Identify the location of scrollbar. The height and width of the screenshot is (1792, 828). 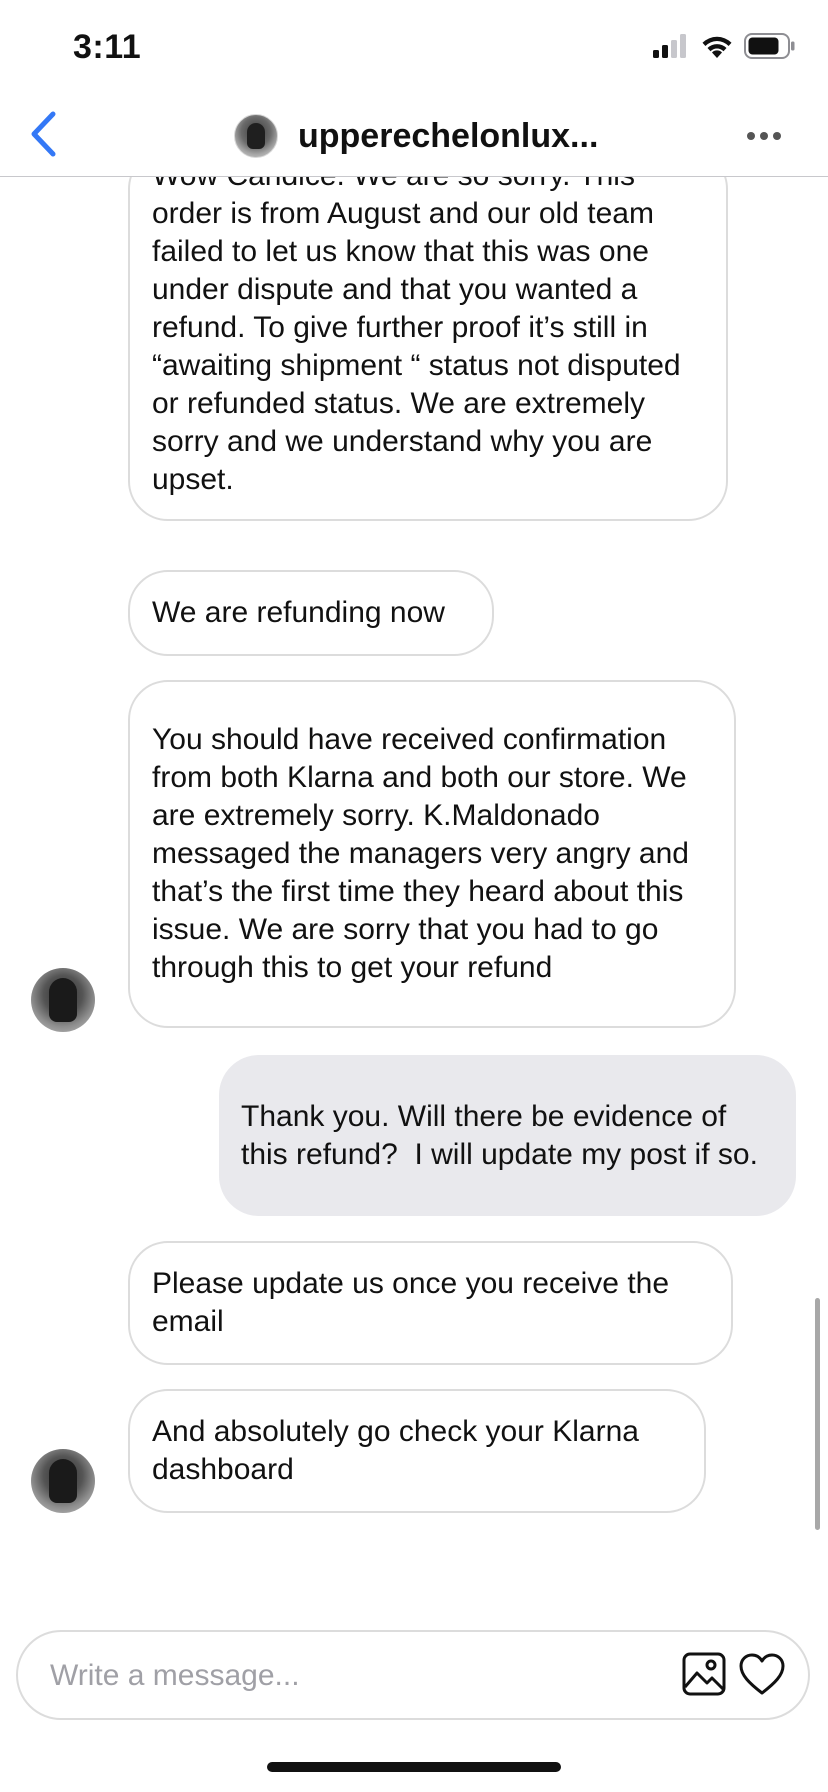
(817, 1414).